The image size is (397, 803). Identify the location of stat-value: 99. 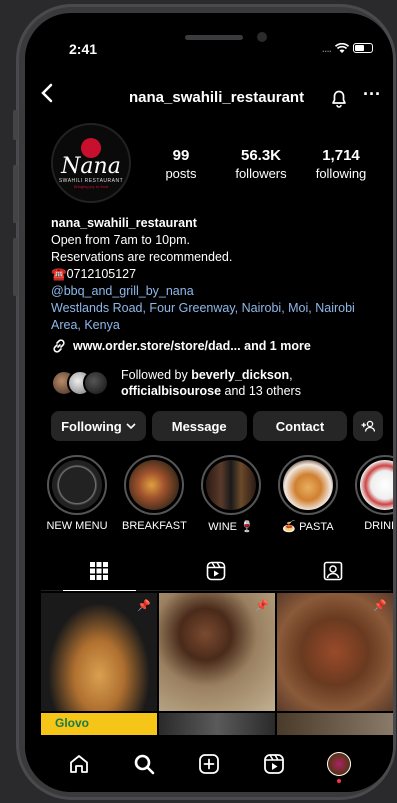
(181, 155).